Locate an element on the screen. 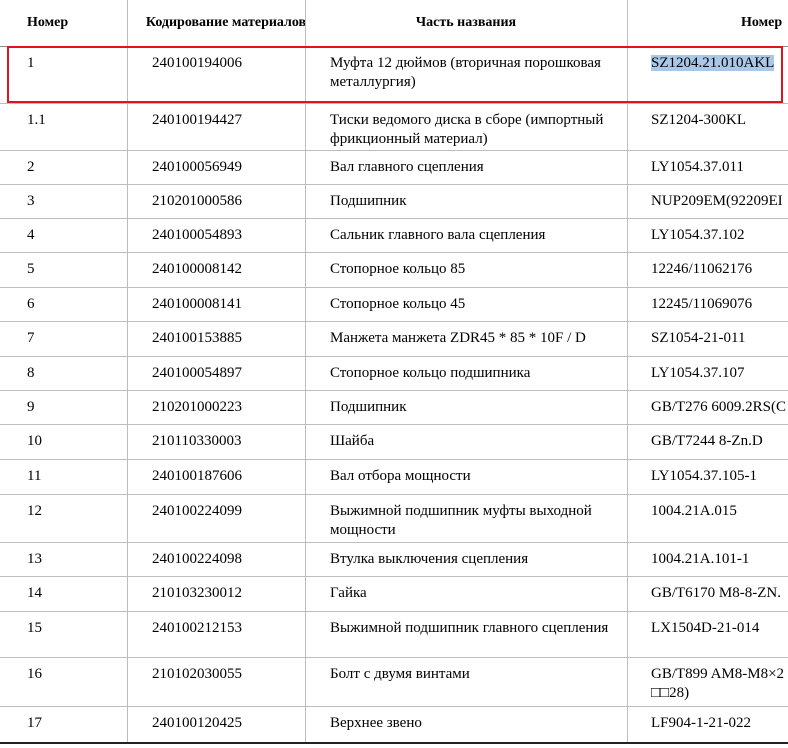 The height and width of the screenshot is (748, 788). cell-material-code: 210103230012 is located at coordinates (227, 593).